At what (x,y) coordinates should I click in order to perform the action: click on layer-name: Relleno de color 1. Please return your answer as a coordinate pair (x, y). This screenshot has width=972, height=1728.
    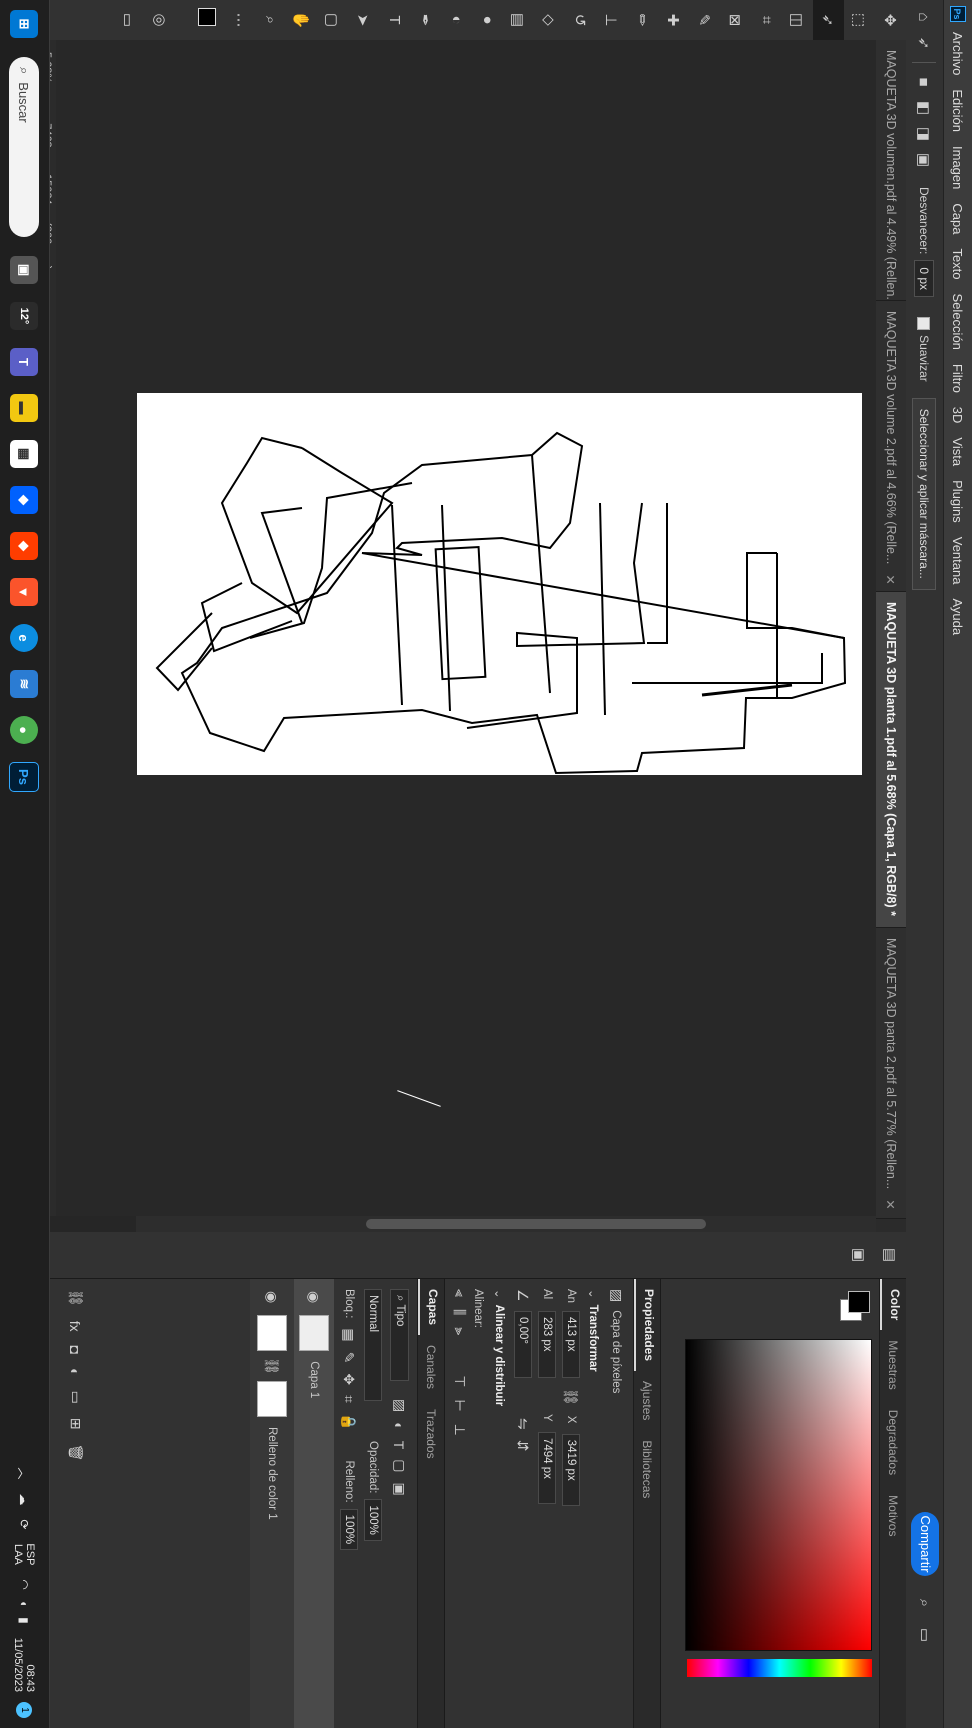
    Looking at the image, I should click on (272, 1473).